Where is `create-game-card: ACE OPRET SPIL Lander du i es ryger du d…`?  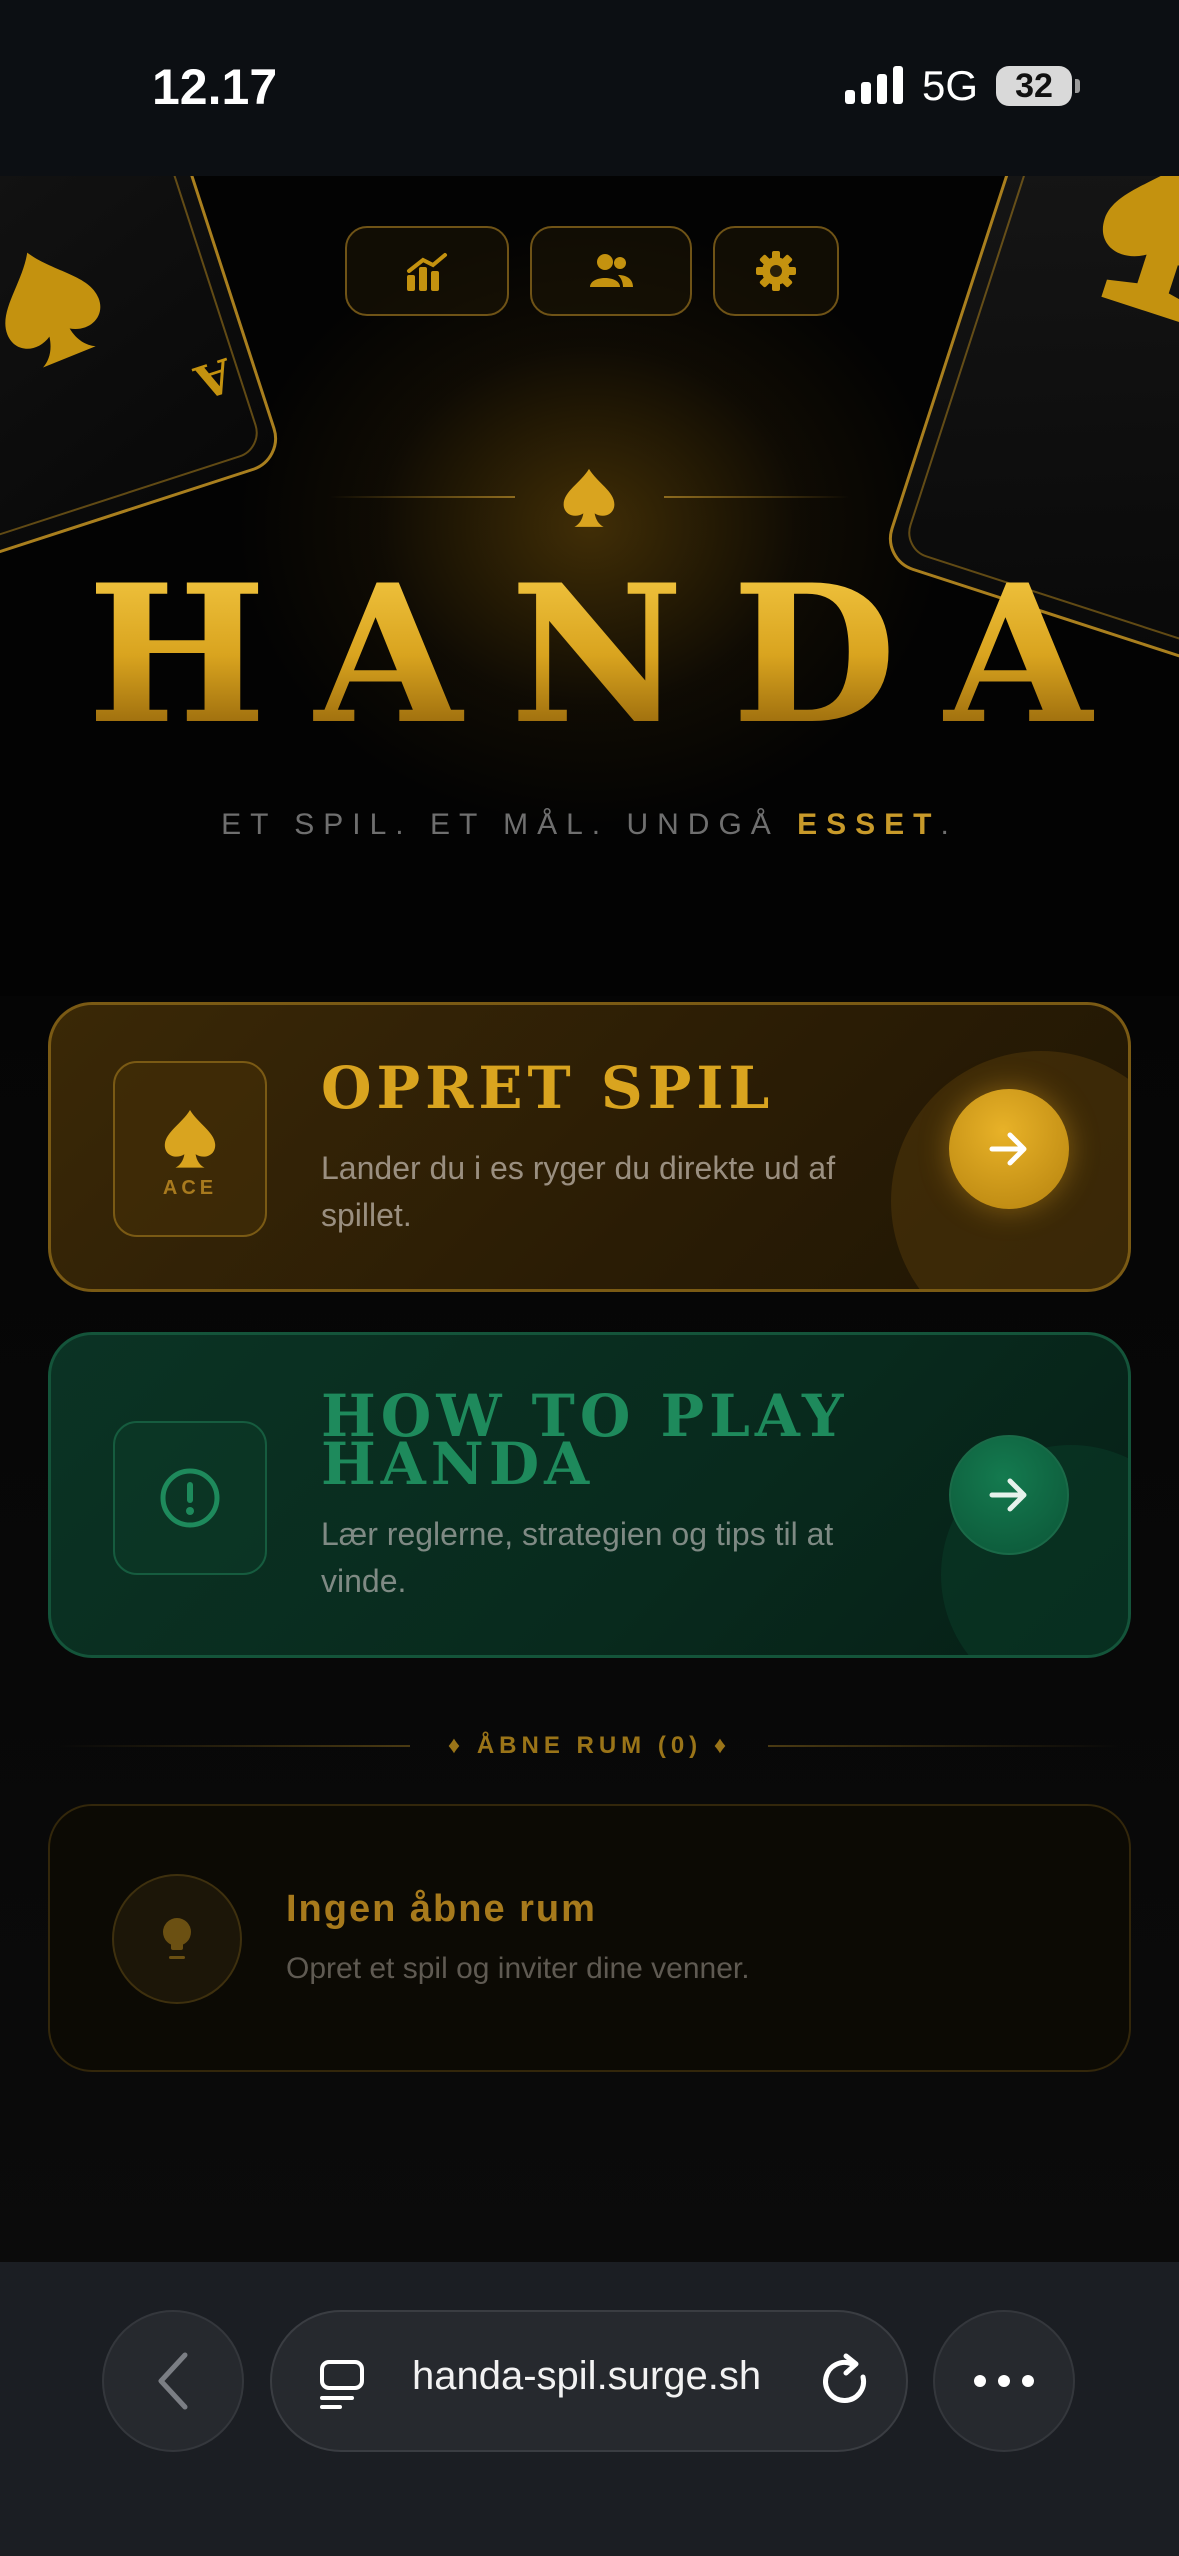 create-game-card: ACE OPRET SPIL Lander du i es ryger du d… is located at coordinates (589, 1147).